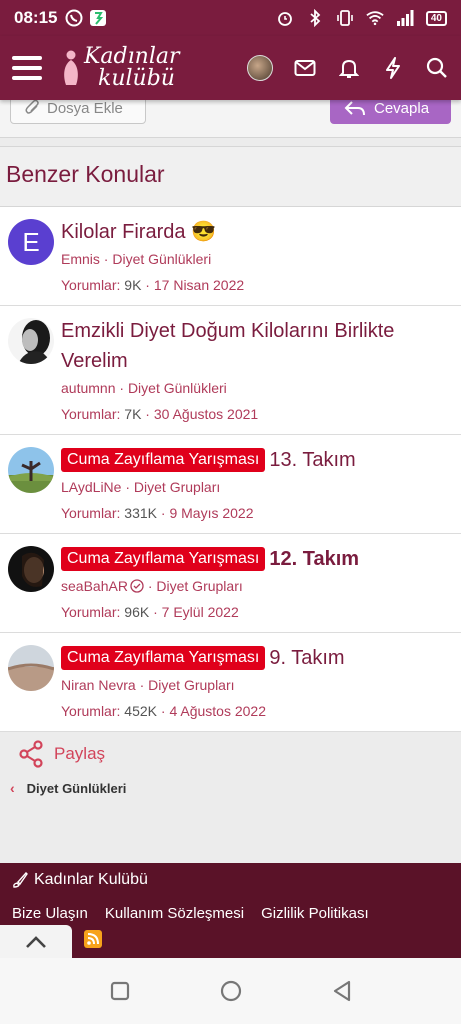  I want to click on footer-link-privacy: Gizlilik Politikası, so click(315, 913).